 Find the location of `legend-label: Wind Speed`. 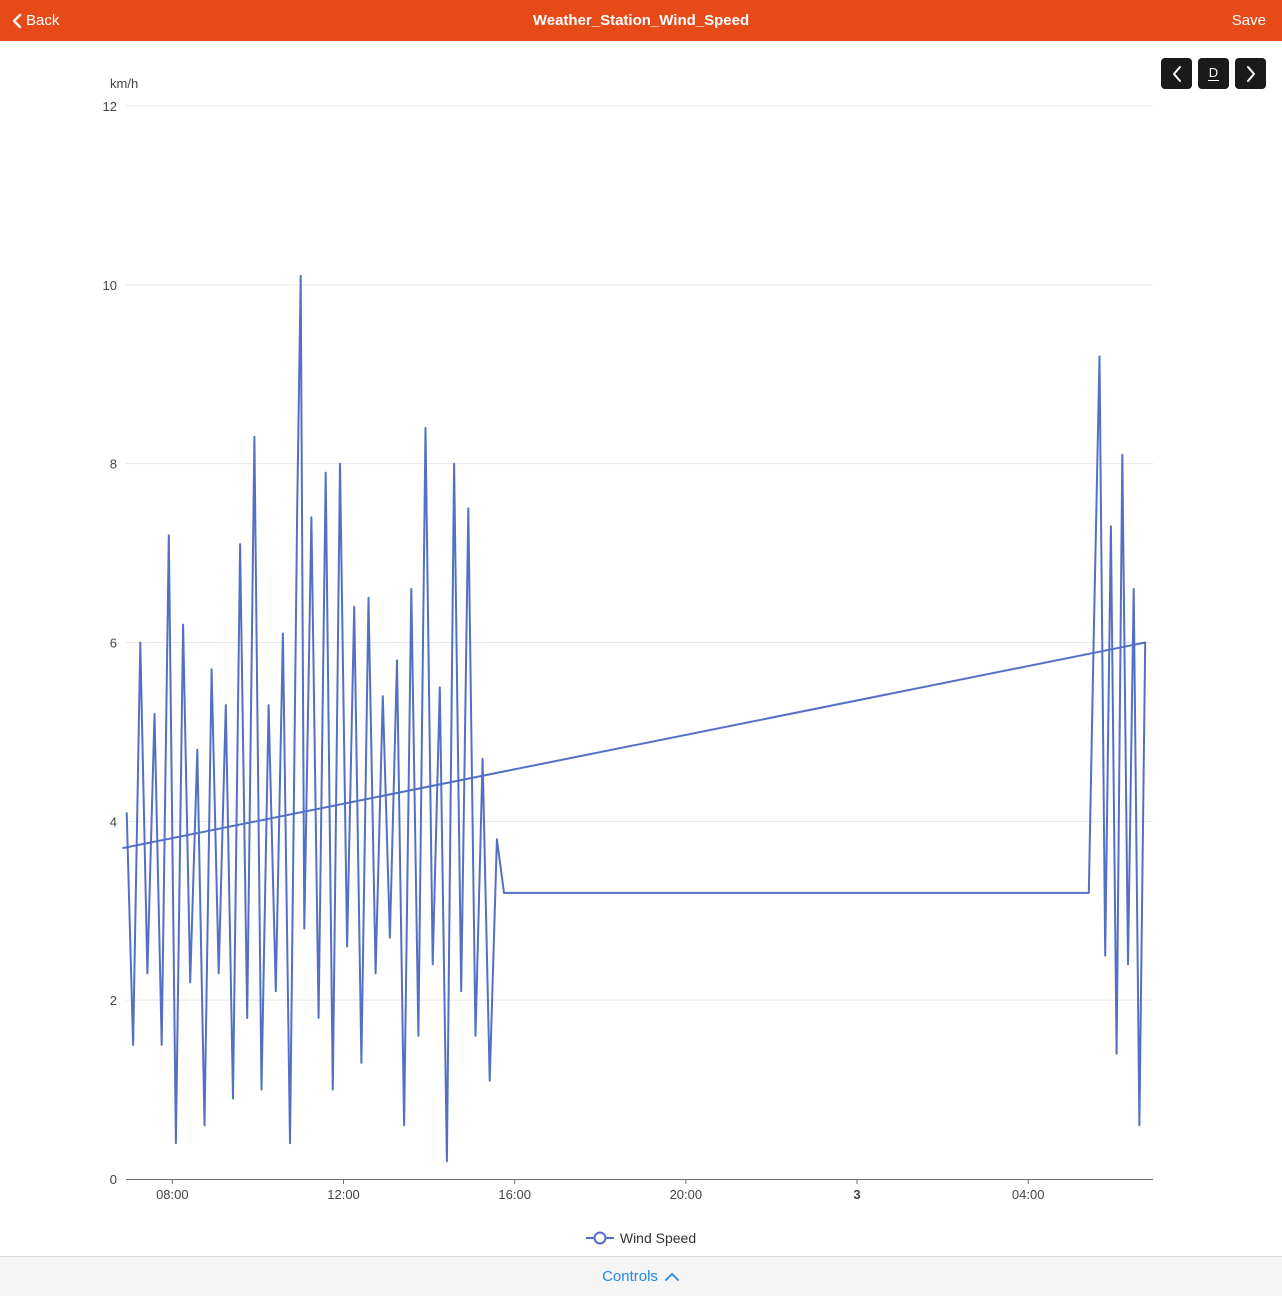

legend-label: Wind Speed is located at coordinates (658, 1238).